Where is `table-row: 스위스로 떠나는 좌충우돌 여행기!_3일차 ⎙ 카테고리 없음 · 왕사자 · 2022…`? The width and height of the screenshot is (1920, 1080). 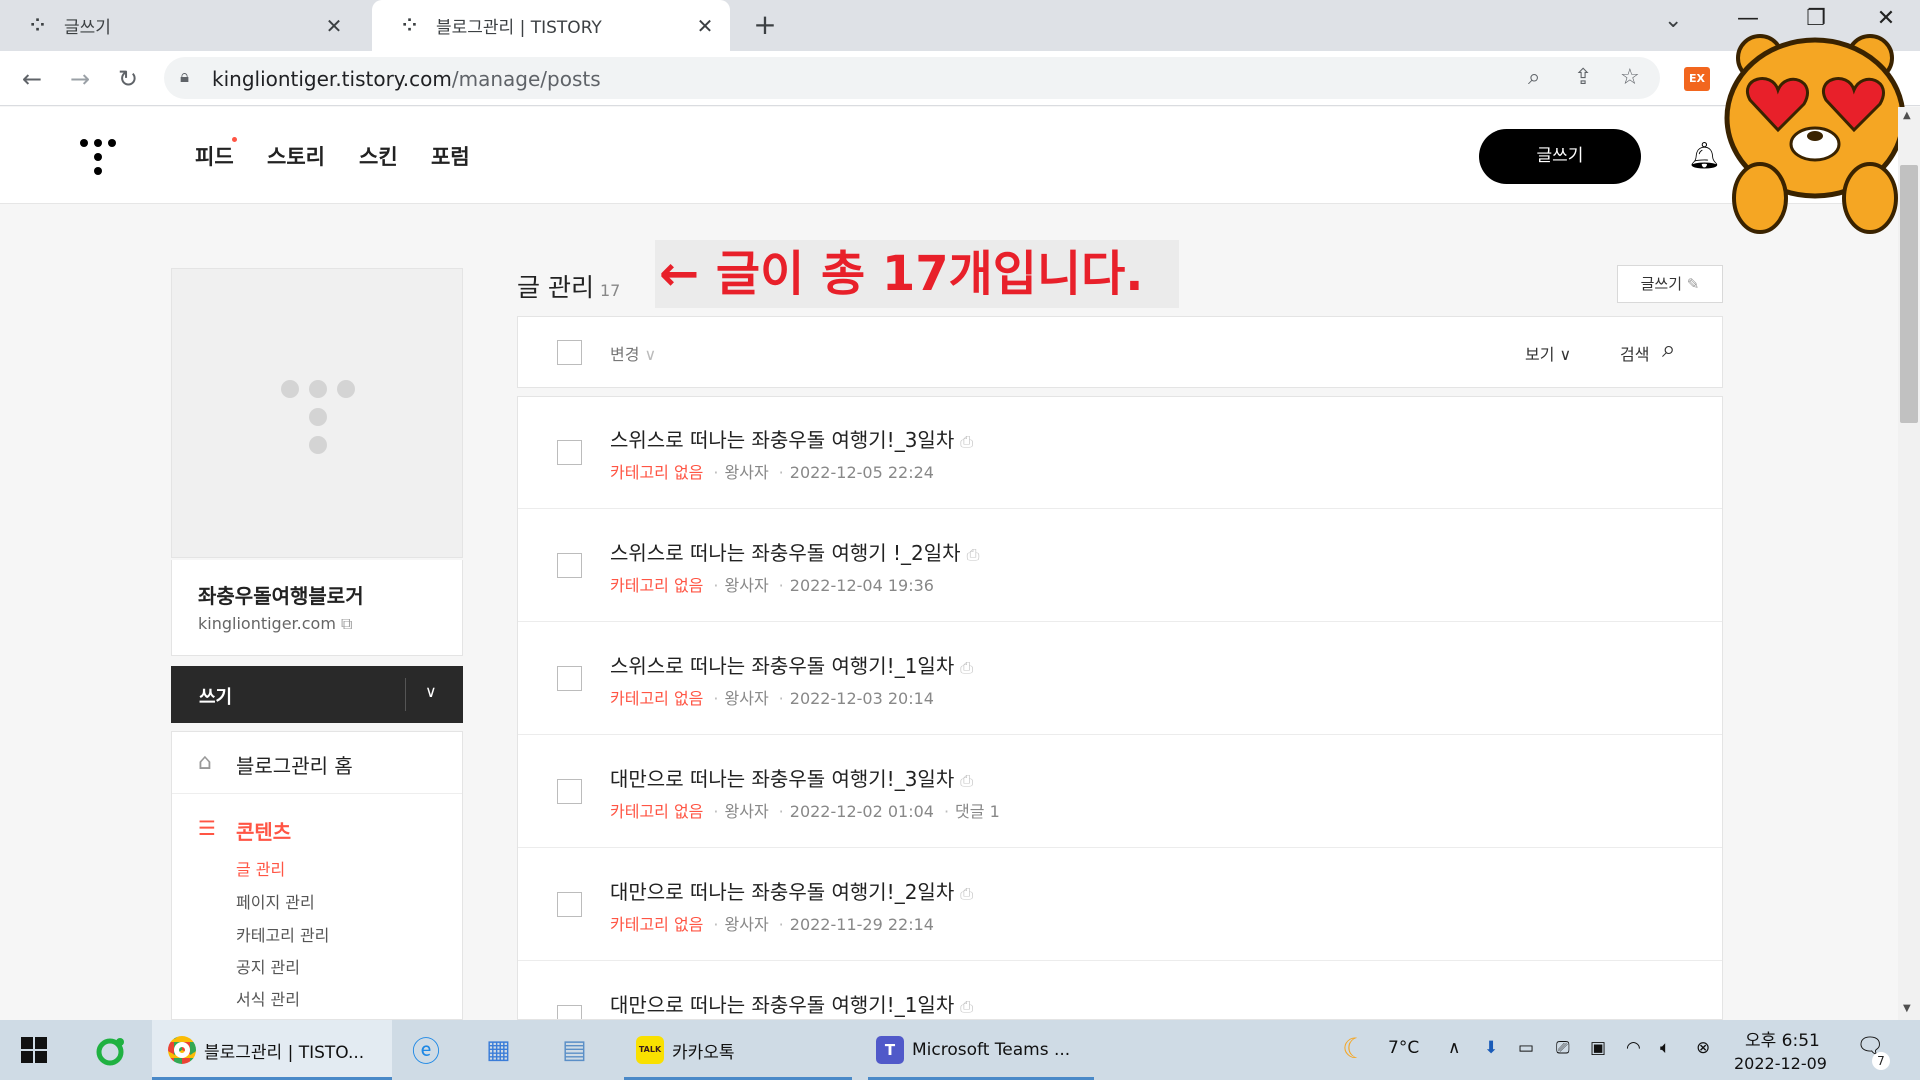
table-row: 스위스로 떠나는 좌충우돌 여행기!_3일차 ⎙ 카테고리 없음 · 왕사자 · 2022… is located at coordinates (1120, 453).